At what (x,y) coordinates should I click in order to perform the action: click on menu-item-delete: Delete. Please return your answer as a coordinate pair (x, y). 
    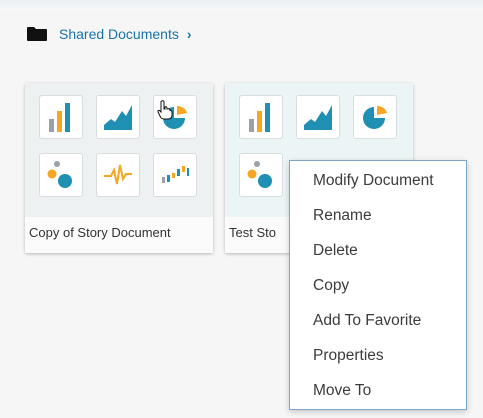
    Looking at the image, I should click on (378, 251).